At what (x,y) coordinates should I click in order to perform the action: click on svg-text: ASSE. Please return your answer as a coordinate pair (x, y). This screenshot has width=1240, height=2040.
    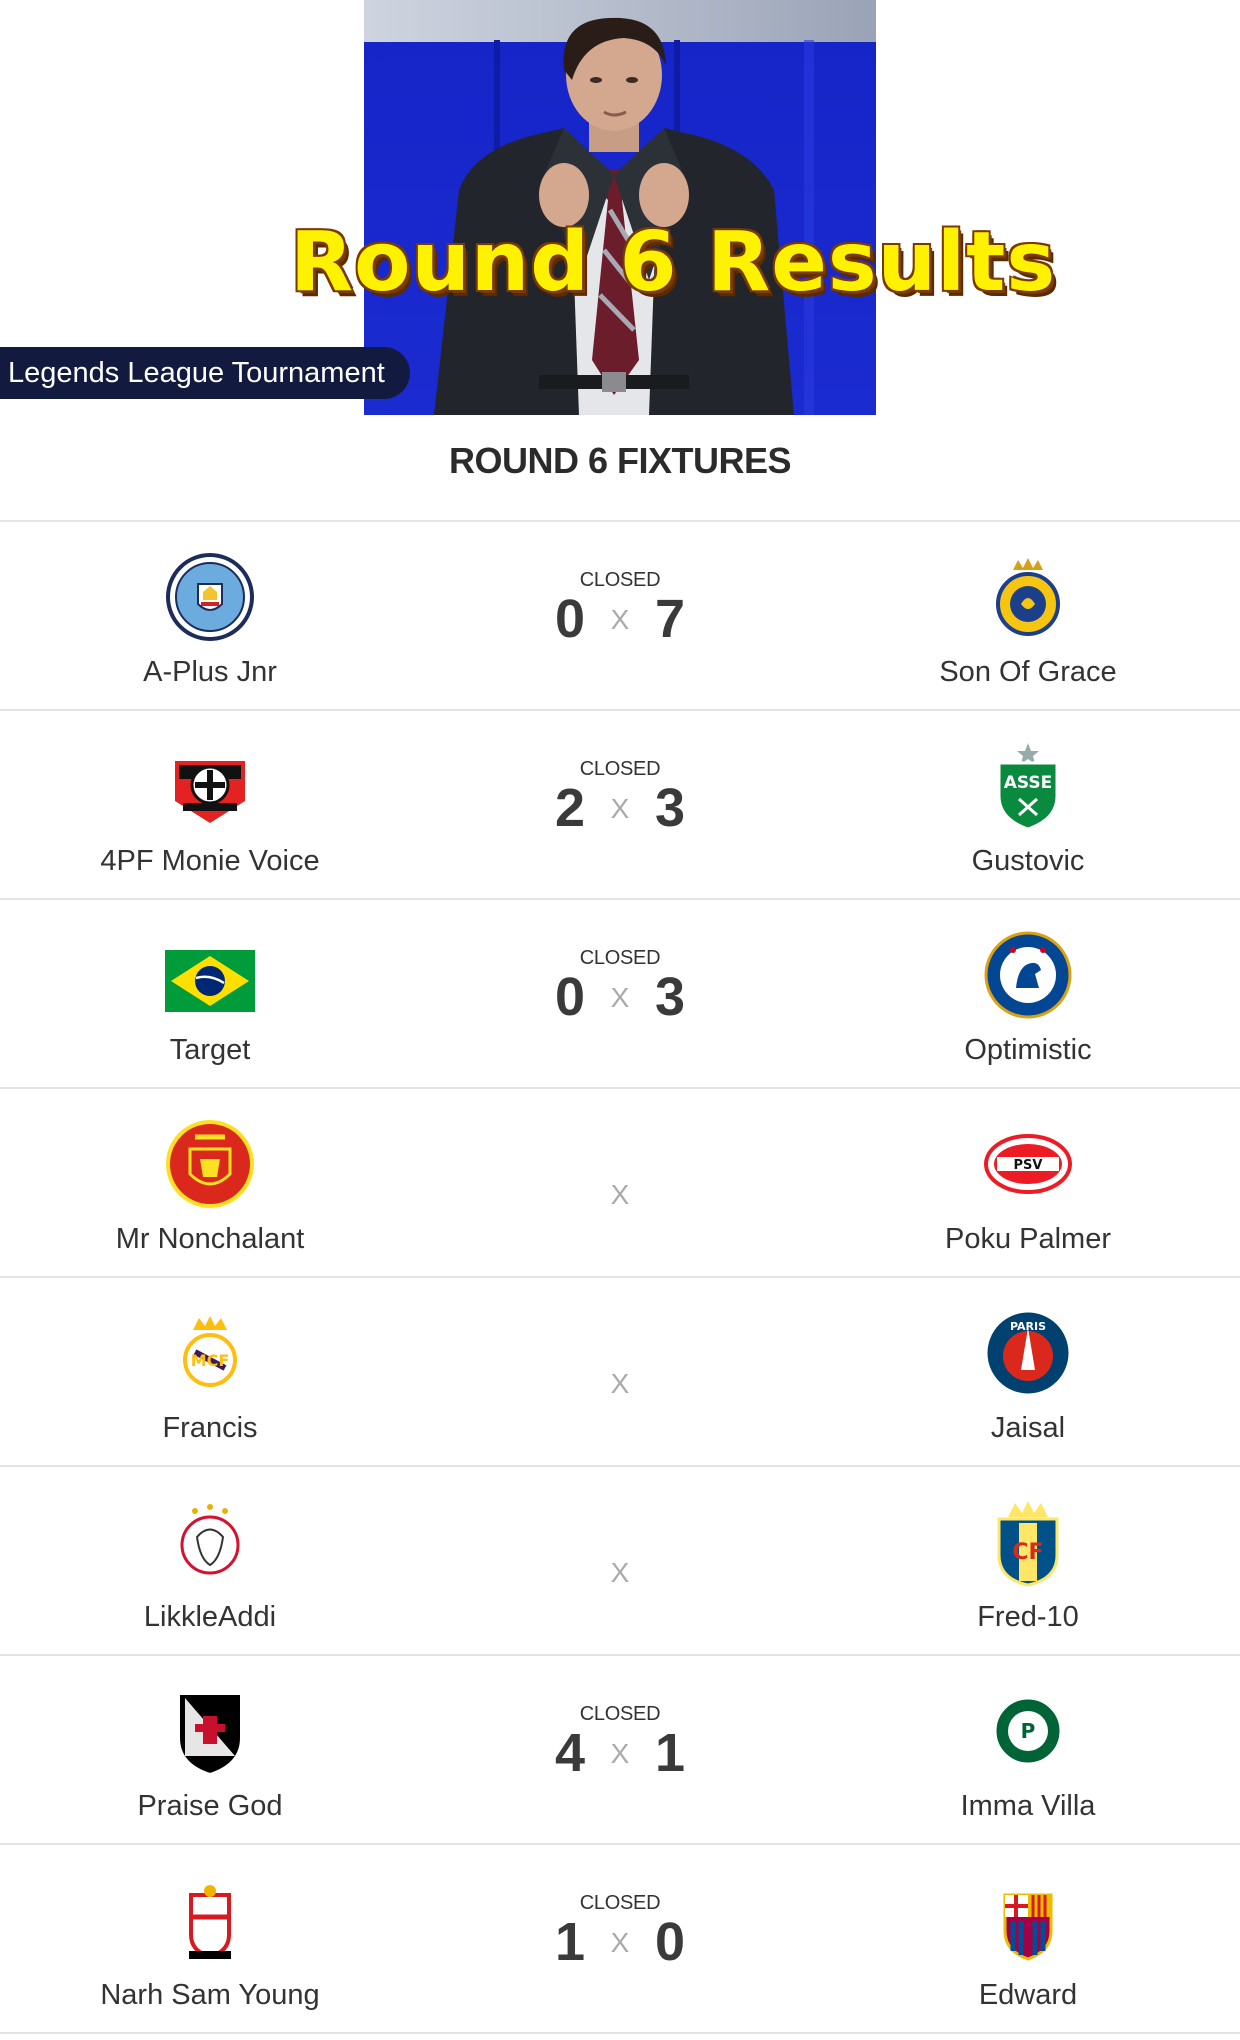
    Looking at the image, I should click on (1028, 783).